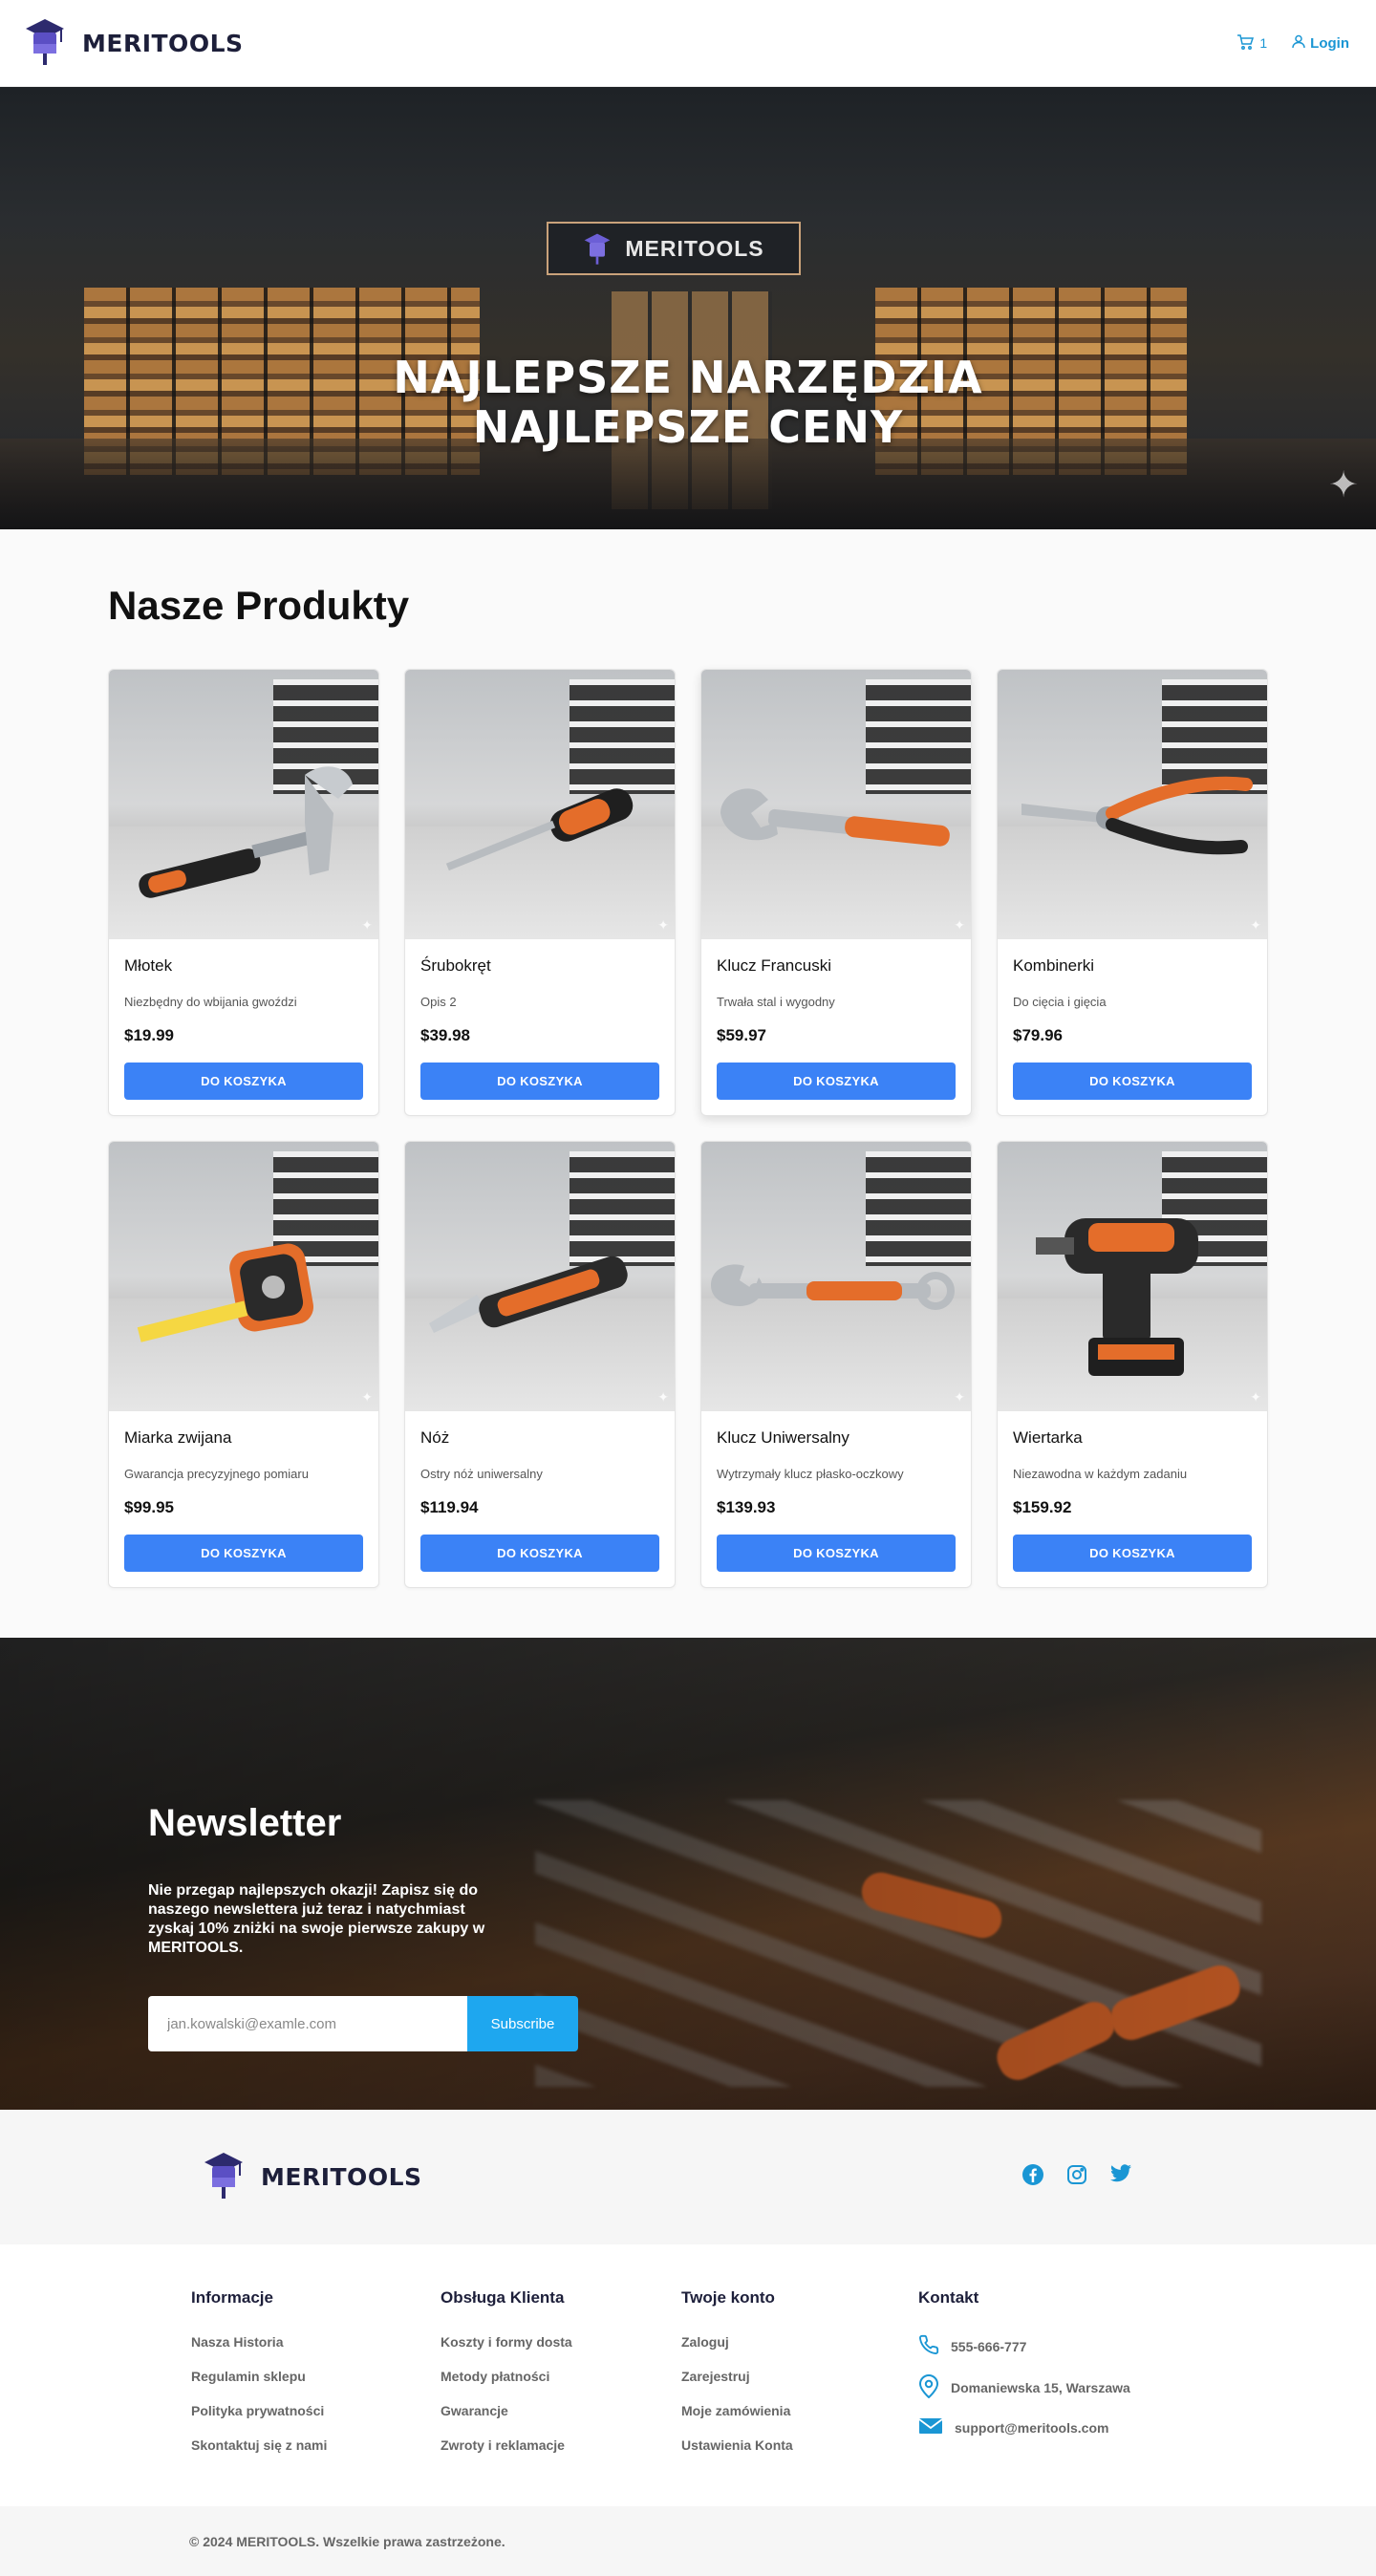 Image resolution: width=1376 pixels, height=2576 pixels. What do you see at coordinates (540, 966) in the screenshot?
I see `product-name: Śrubokręt` at bounding box center [540, 966].